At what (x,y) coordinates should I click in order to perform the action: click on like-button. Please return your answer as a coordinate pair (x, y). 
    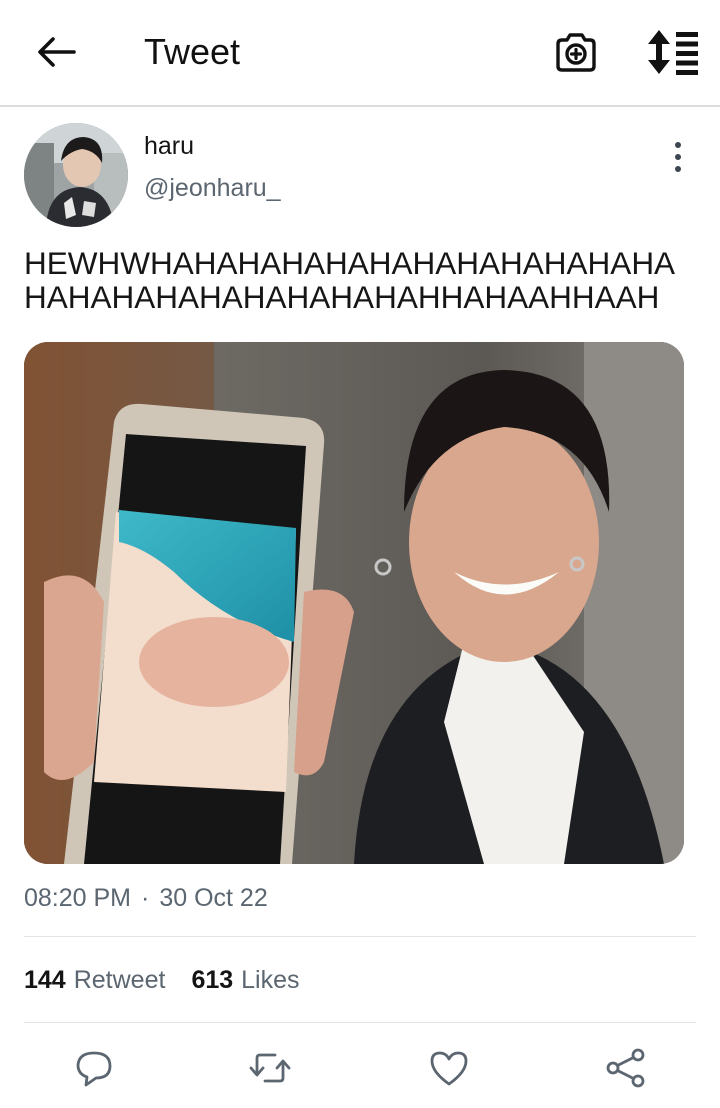
    Looking at the image, I should click on (449, 1068).